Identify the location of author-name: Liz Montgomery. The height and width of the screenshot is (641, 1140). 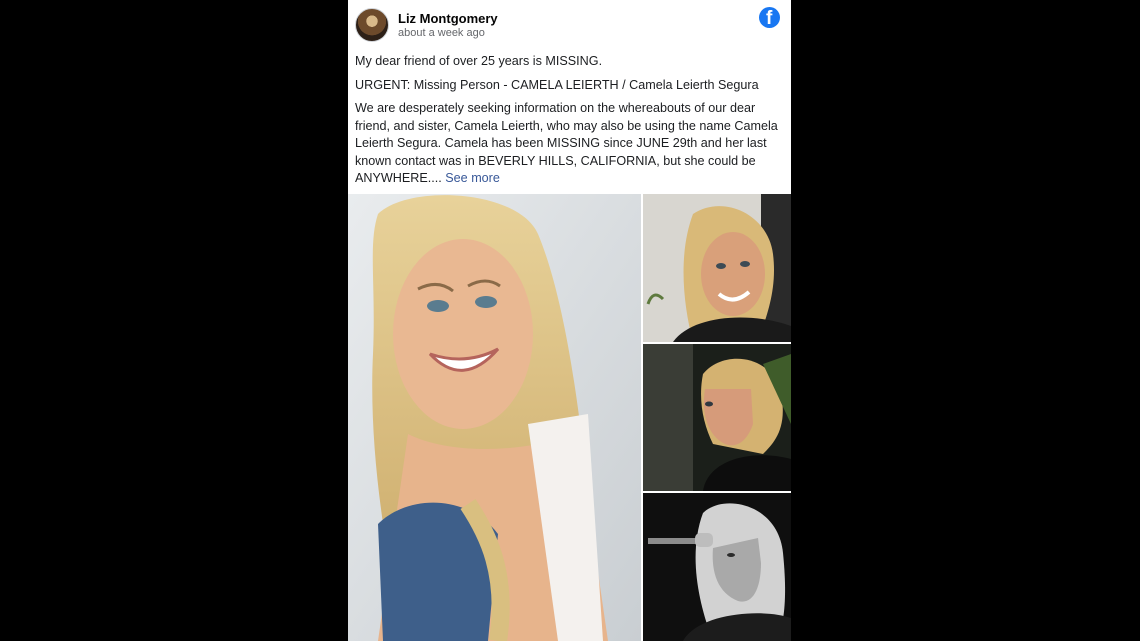
(448, 18).